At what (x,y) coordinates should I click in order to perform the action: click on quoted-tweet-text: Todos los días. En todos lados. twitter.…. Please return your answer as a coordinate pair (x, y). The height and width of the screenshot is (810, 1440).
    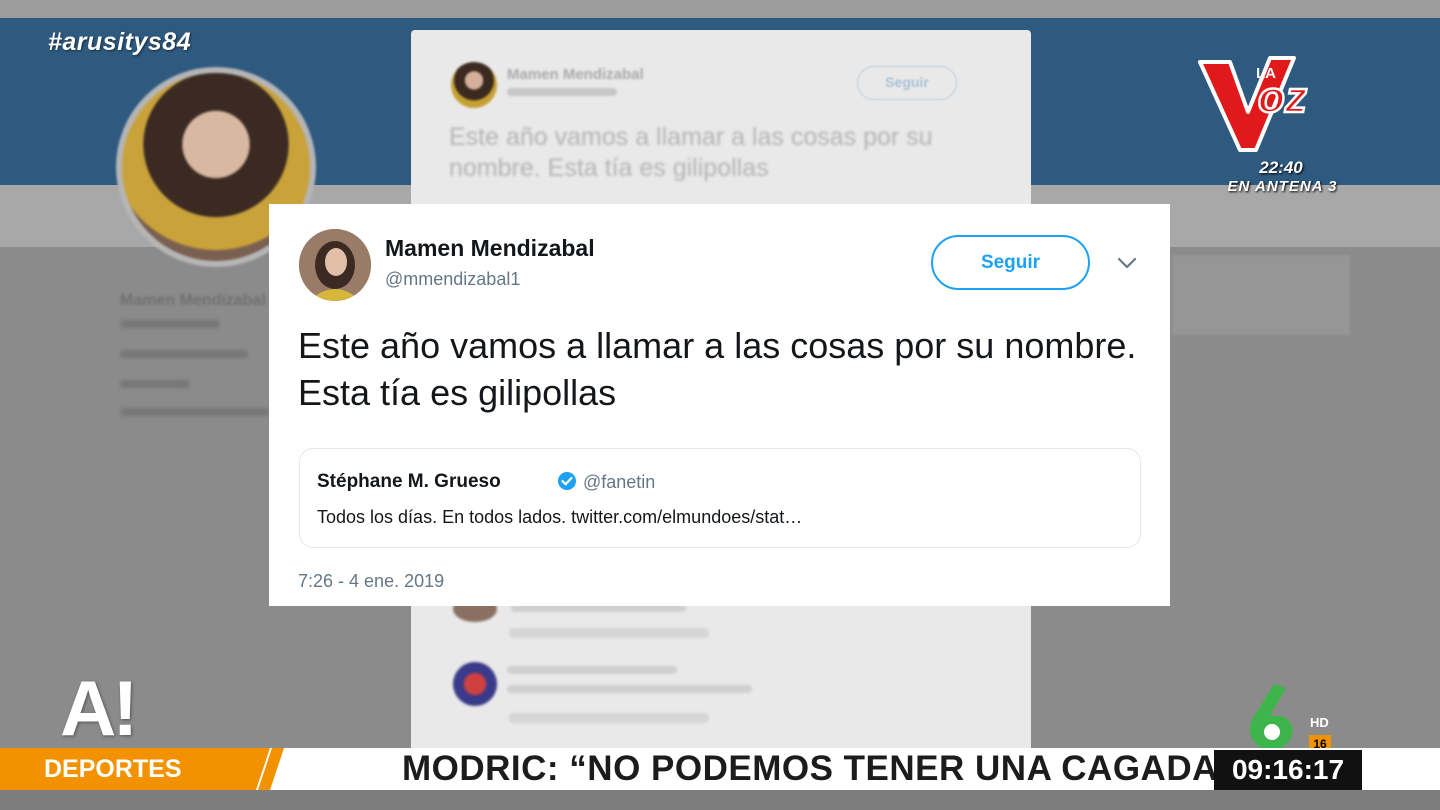
    Looking at the image, I should click on (560, 517).